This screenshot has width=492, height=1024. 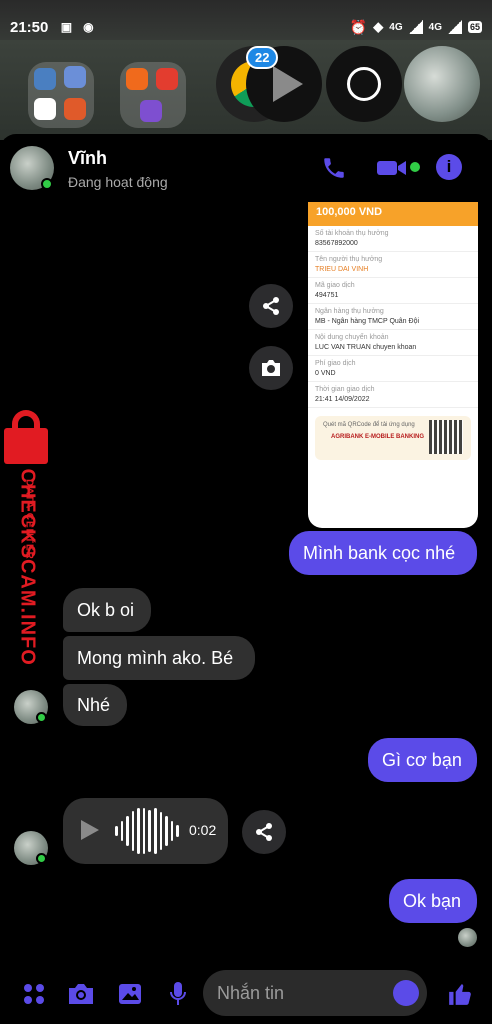 I want to click on voice-duration: 0:02, so click(x=203, y=830).